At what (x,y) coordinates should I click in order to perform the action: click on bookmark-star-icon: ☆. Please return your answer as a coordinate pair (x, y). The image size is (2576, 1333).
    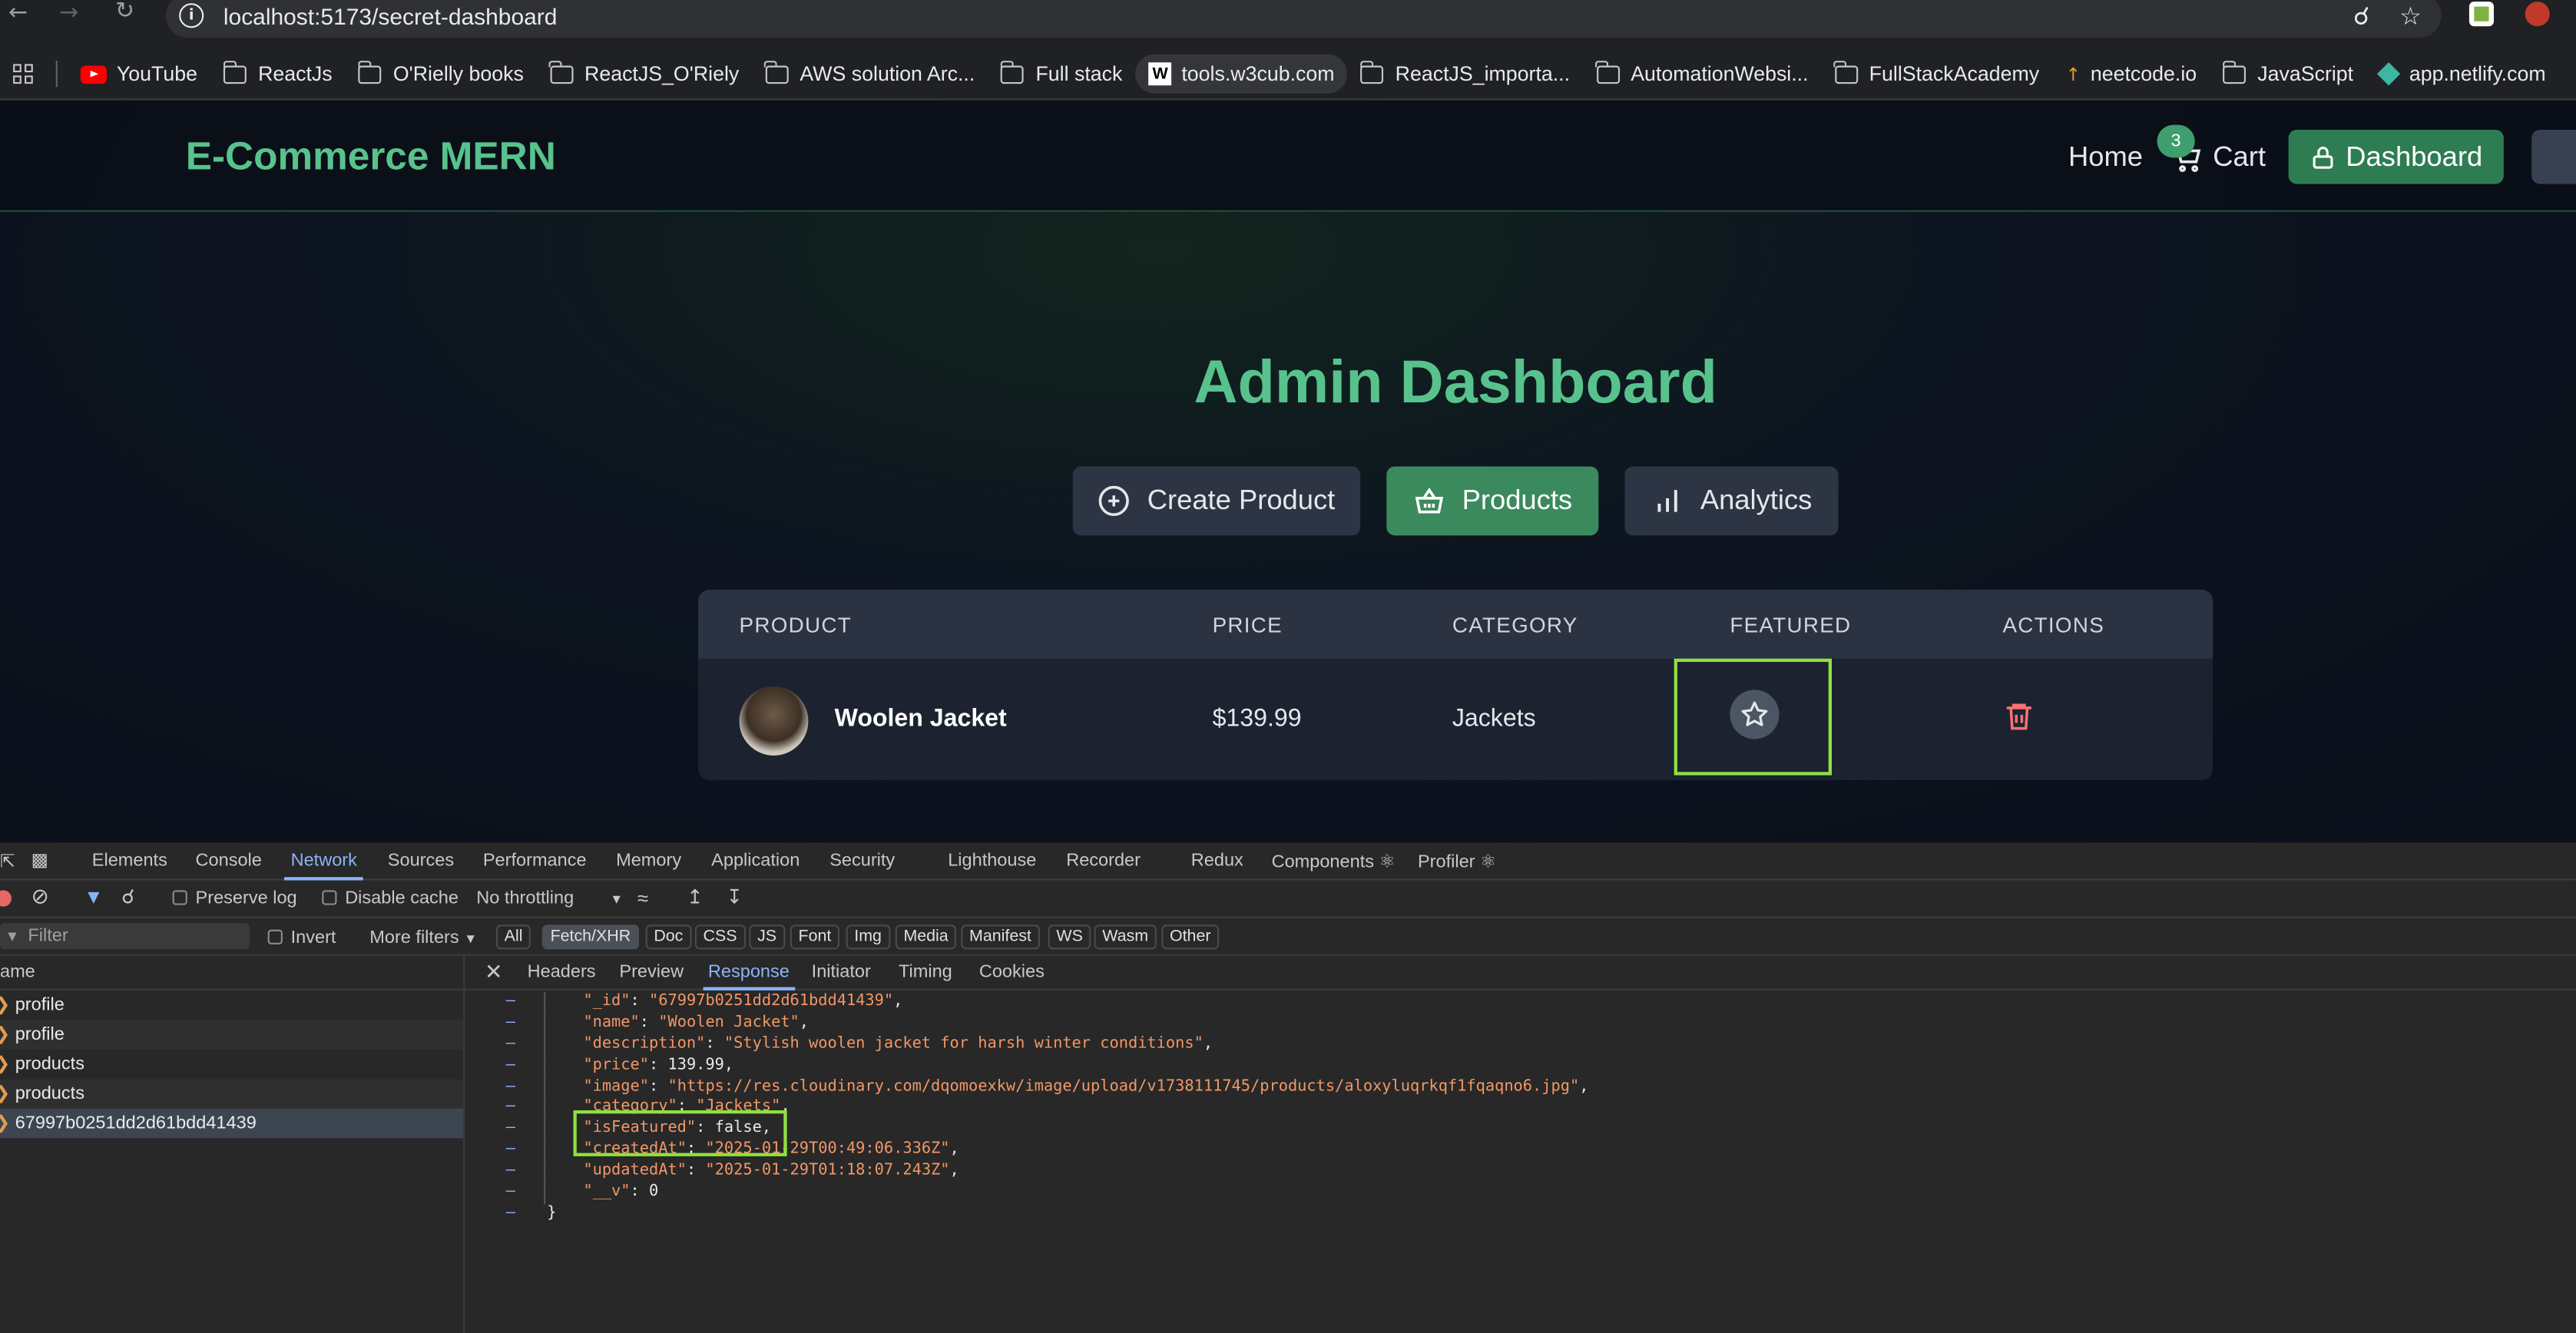
    Looking at the image, I should click on (2410, 17).